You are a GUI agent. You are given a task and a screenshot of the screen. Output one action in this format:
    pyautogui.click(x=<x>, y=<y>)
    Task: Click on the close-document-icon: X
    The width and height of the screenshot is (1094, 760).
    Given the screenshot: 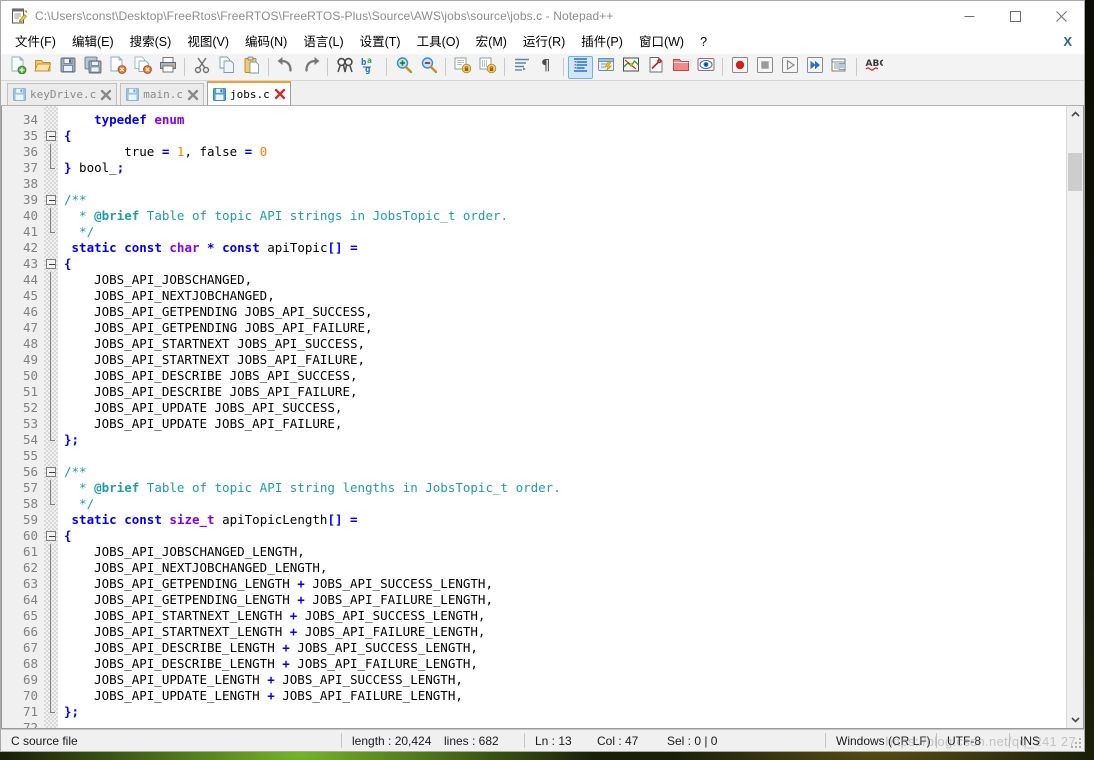 What is the action you would take?
    pyautogui.click(x=1067, y=42)
    